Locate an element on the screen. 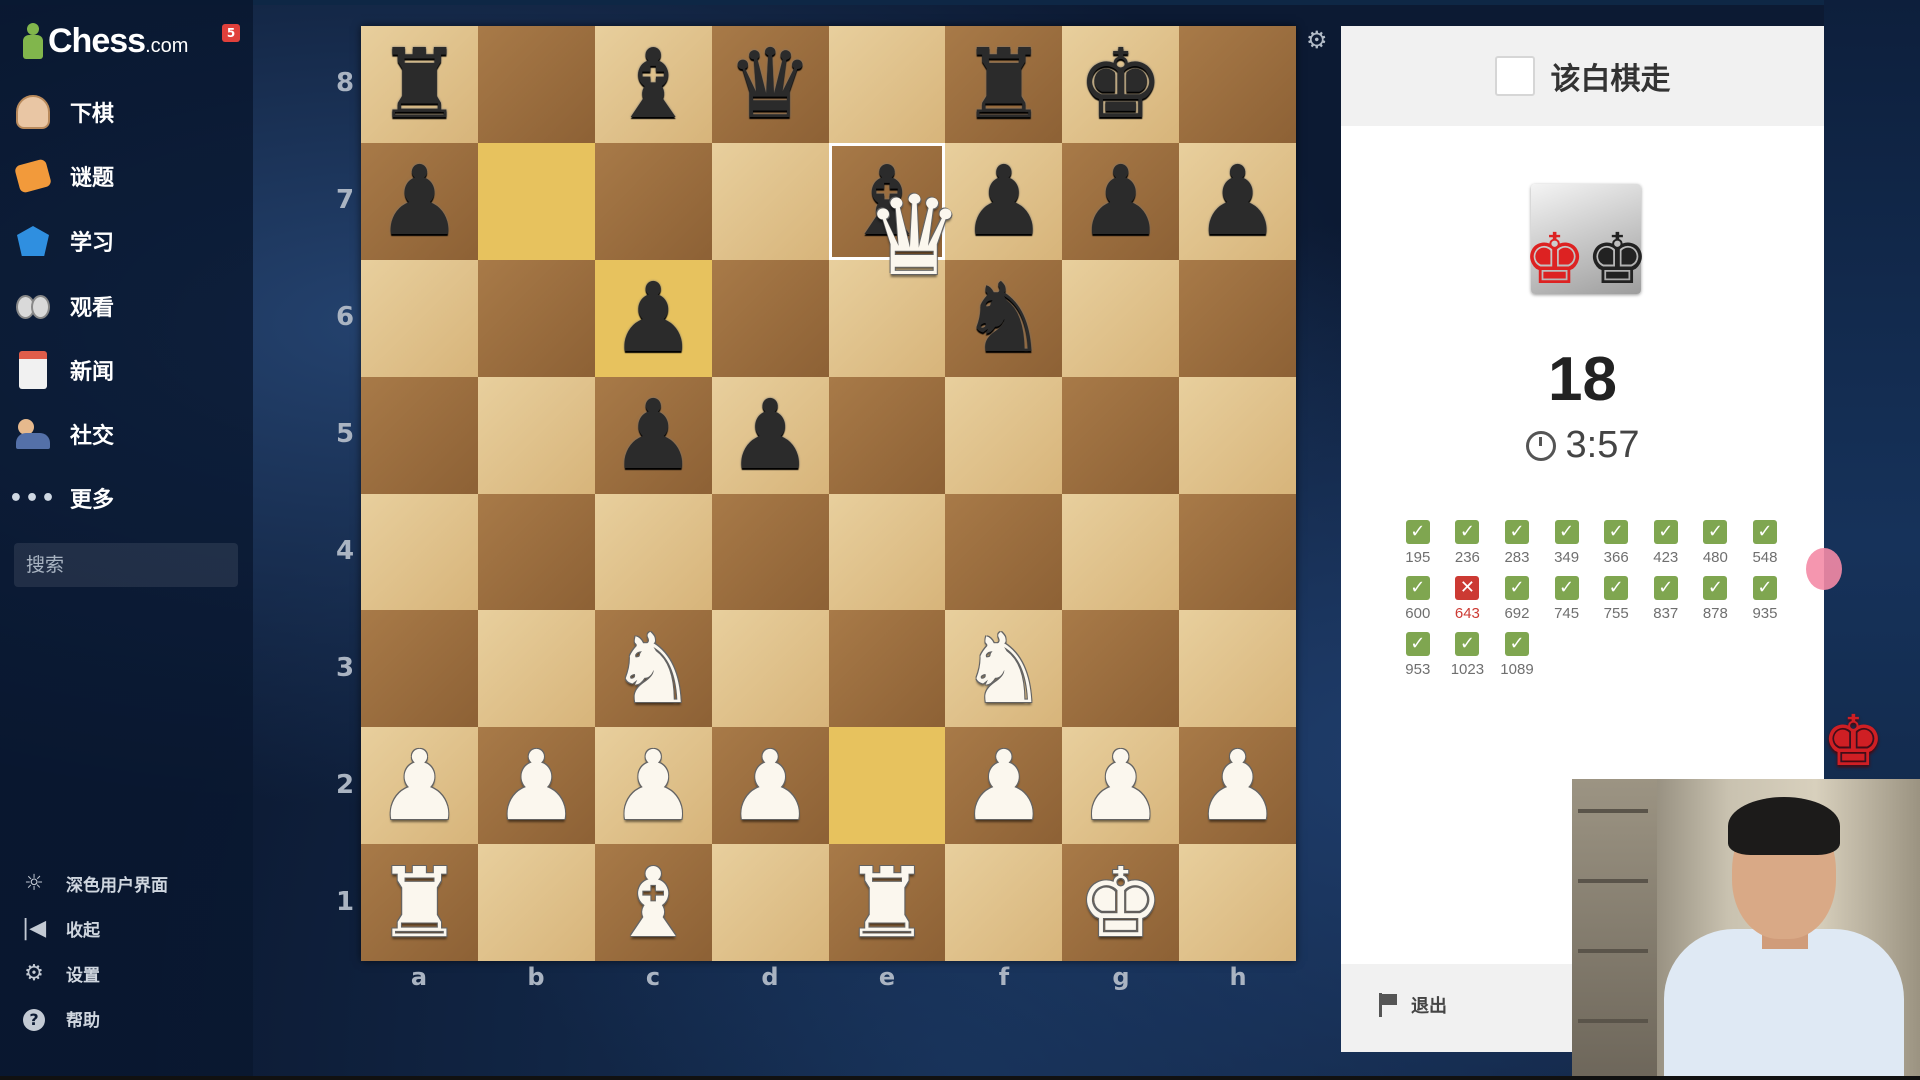 The image size is (1920, 1080). help-button: ? 帮助 is located at coordinates (59, 1018).